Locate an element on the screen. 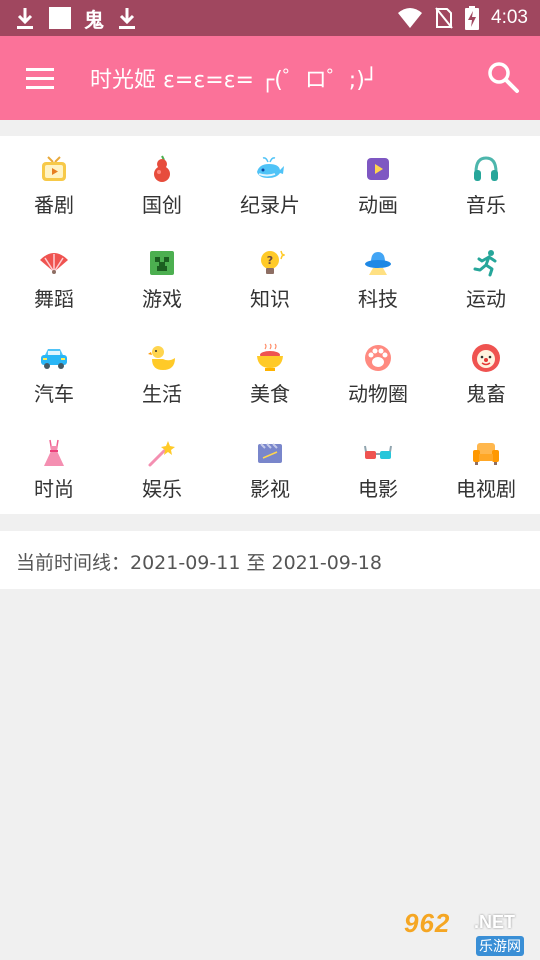 The image size is (540, 960). category-kichiku: 鬼畜 is located at coordinates (486, 372).